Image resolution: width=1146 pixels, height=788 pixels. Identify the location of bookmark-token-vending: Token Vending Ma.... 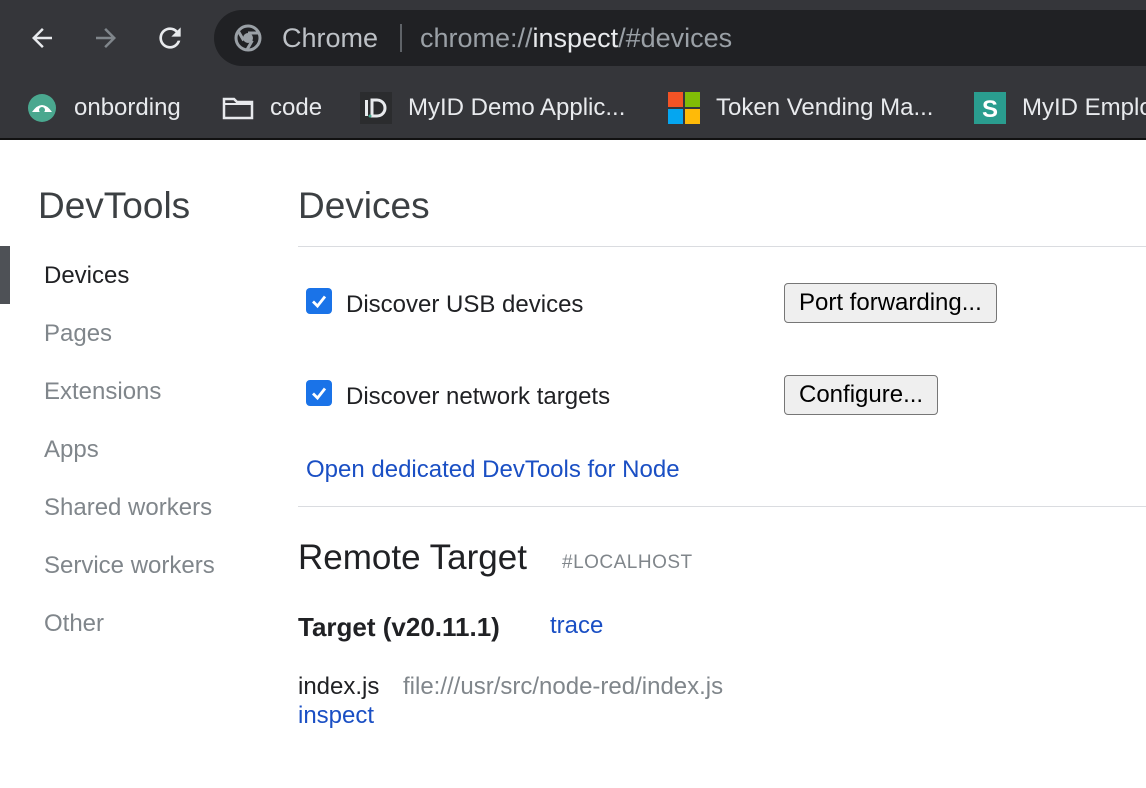
(800, 108).